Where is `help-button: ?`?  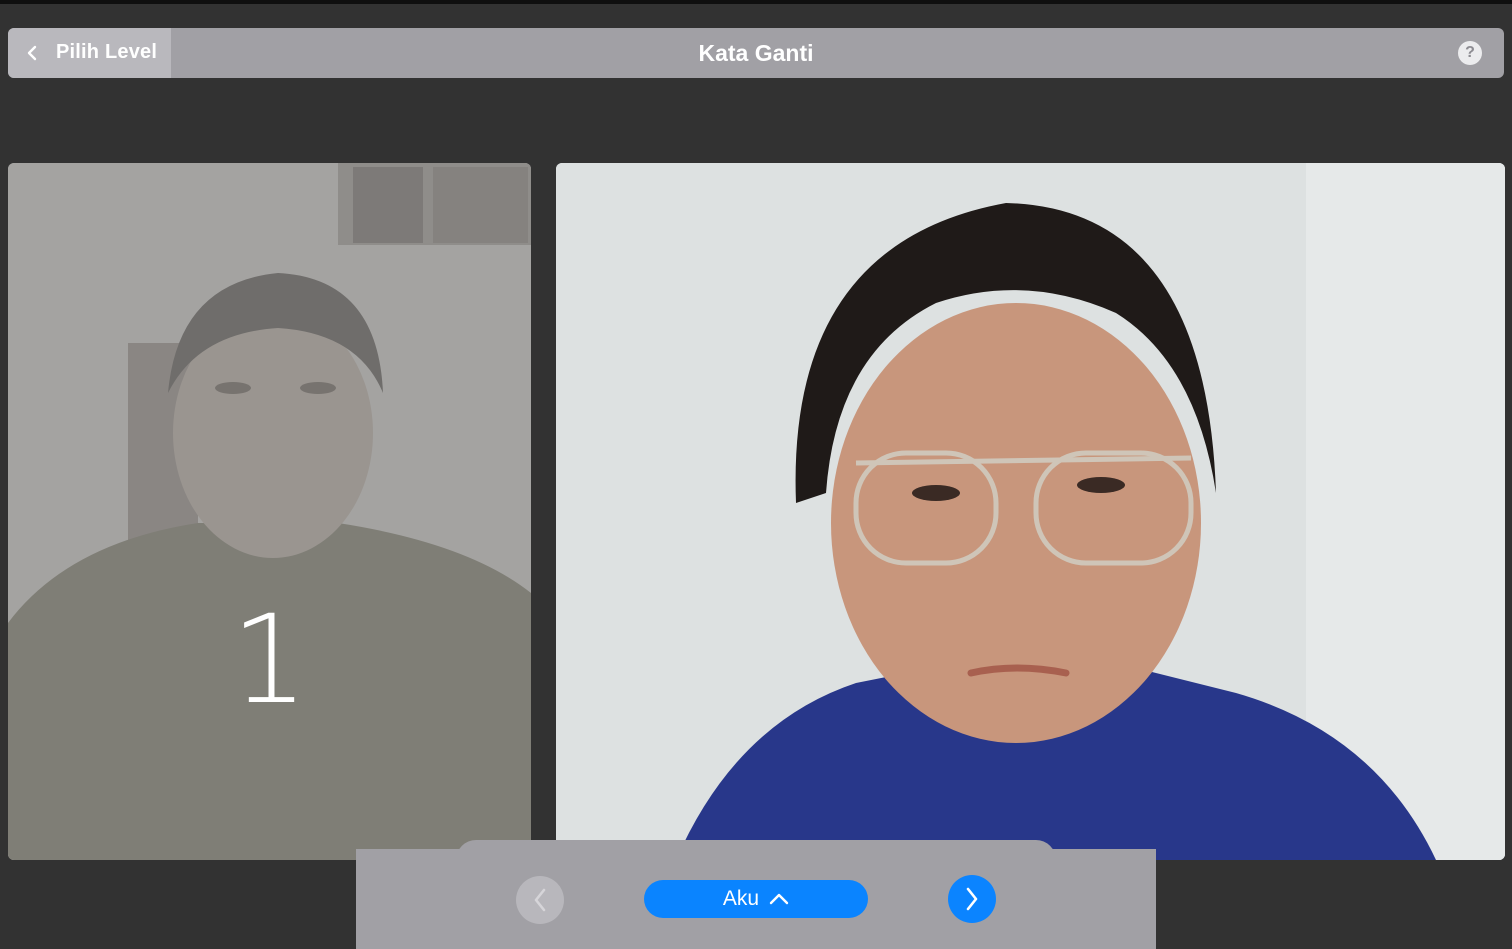
help-button: ? is located at coordinates (1470, 53).